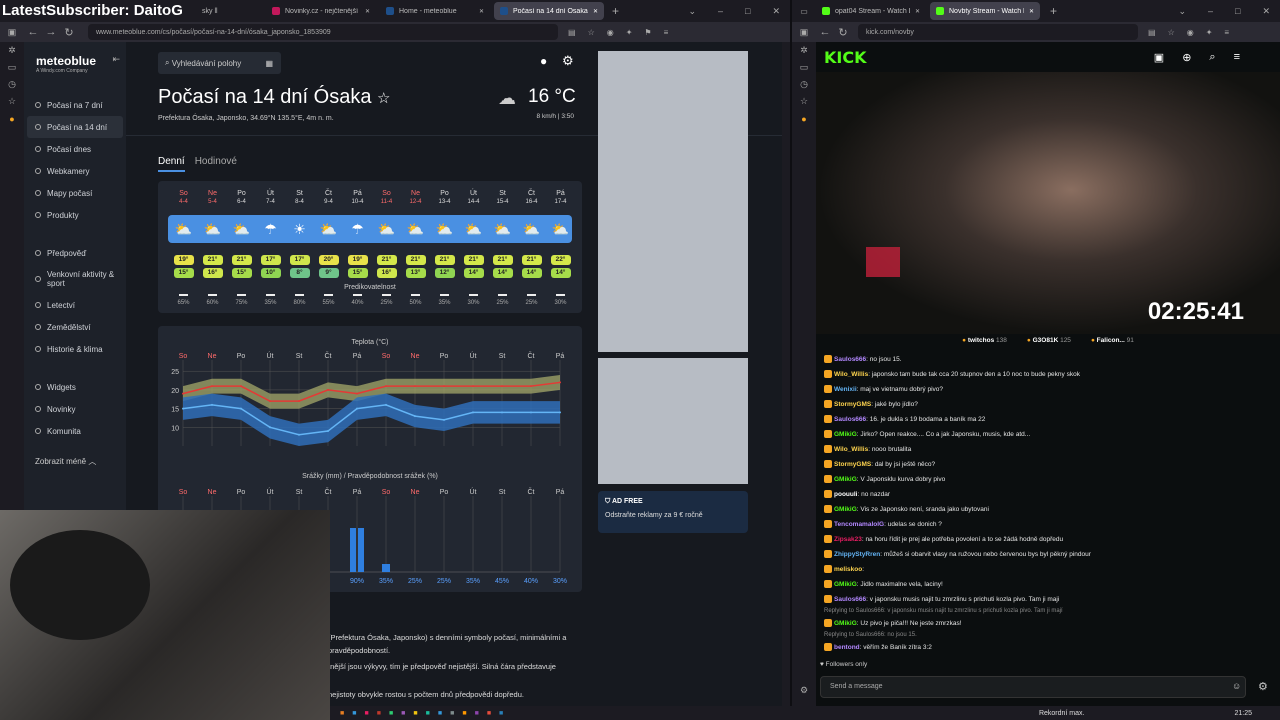 The width and height of the screenshot is (1280, 720). What do you see at coordinates (75, 127) in the screenshot?
I see `sidebar-nav-item: Počasí na 14 dní` at bounding box center [75, 127].